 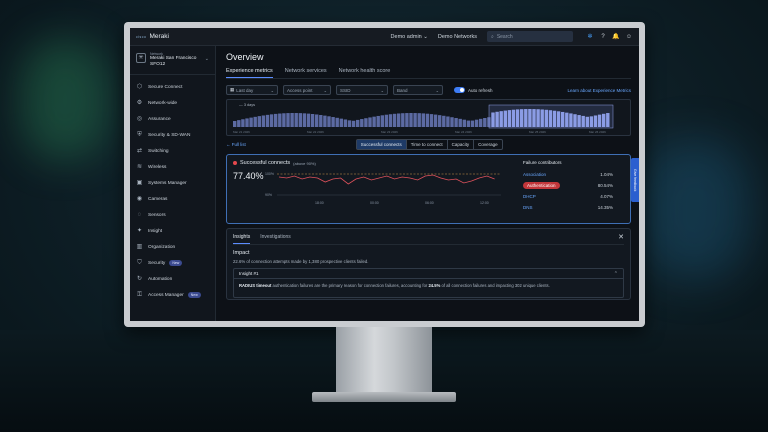 What do you see at coordinates (252, 90) in the screenshot?
I see `time-range-select: ▦ Last day ⌄` at bounding box center [252, 90].